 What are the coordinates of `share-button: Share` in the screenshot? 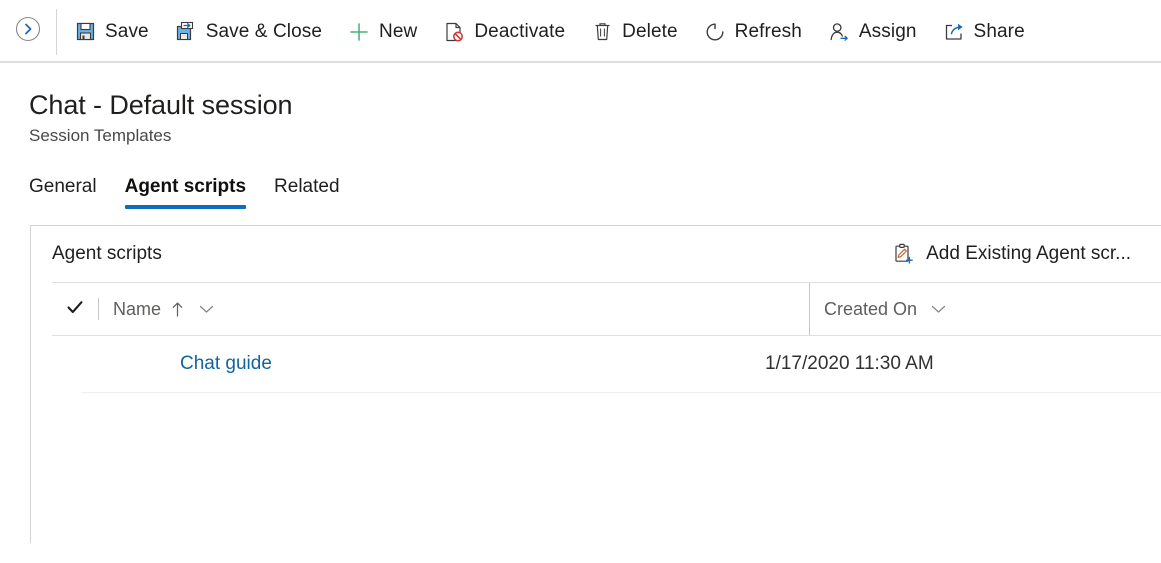 It's located at (984, 32).